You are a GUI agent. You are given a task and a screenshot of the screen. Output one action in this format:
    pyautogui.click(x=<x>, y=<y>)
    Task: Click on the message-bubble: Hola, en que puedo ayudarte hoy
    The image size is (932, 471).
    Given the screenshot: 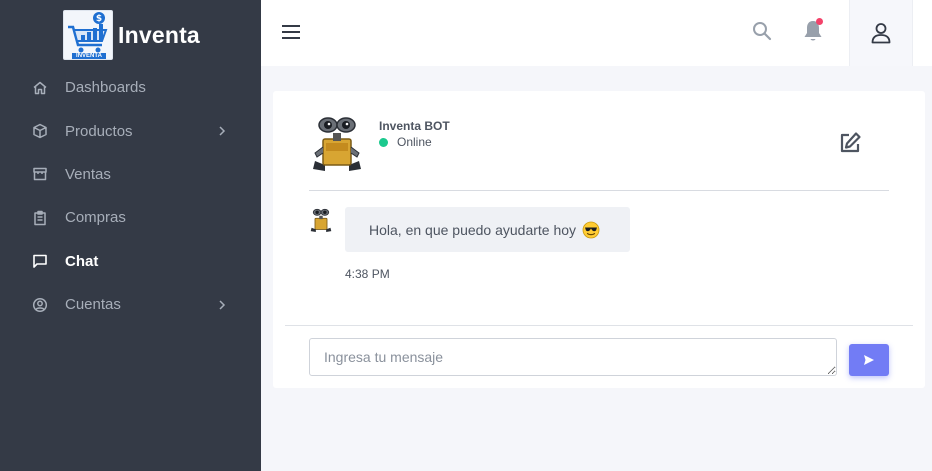 What is the action you would take?
    pyautogui.click(x=487, y=229)
    